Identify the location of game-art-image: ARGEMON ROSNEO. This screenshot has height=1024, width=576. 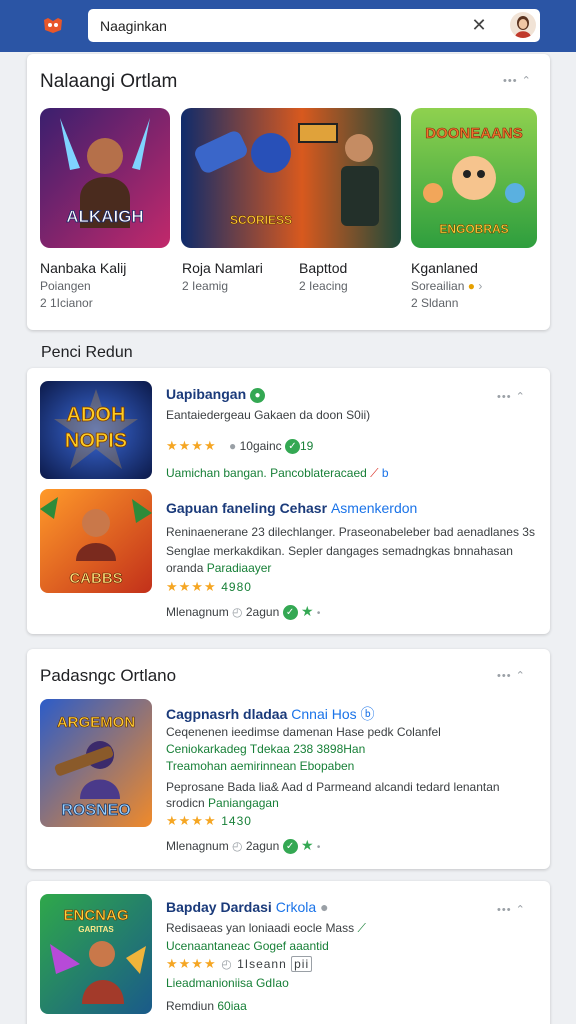
(96, 763).